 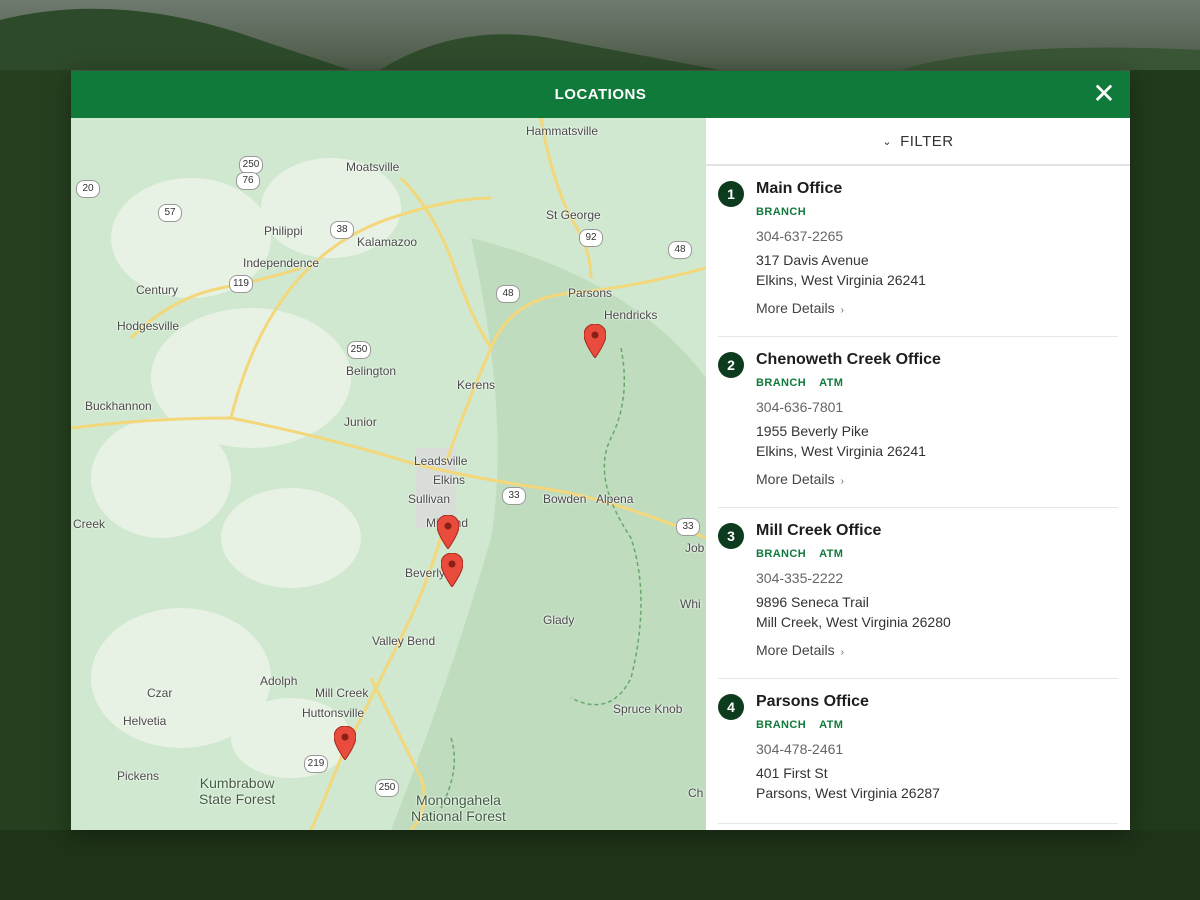 I want to click on map-place-label: Hodgesville, so click(x=148, y=326).